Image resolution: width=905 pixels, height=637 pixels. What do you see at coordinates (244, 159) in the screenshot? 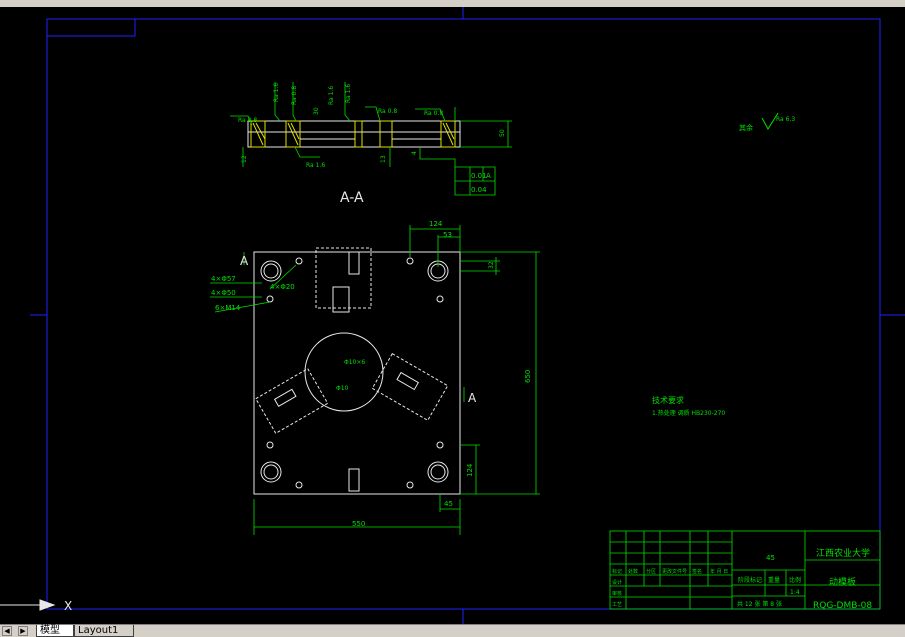
I see `dim-label: 12` at bounding box center [244, 159].